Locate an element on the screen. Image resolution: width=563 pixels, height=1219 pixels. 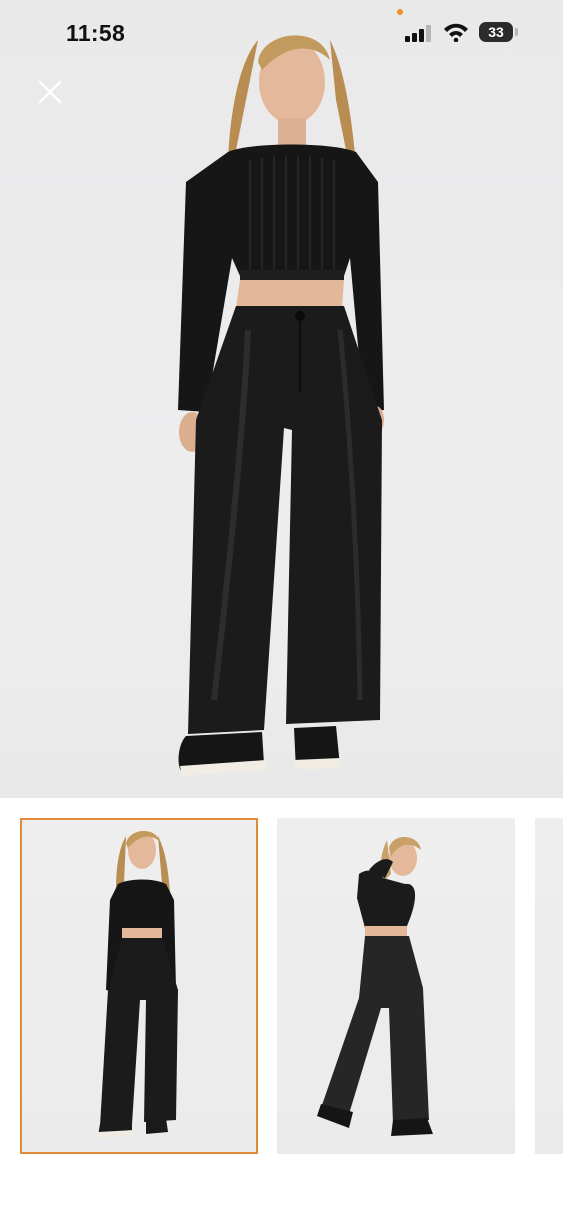
status-time: 11:58 is located at coordinates (96, 33).